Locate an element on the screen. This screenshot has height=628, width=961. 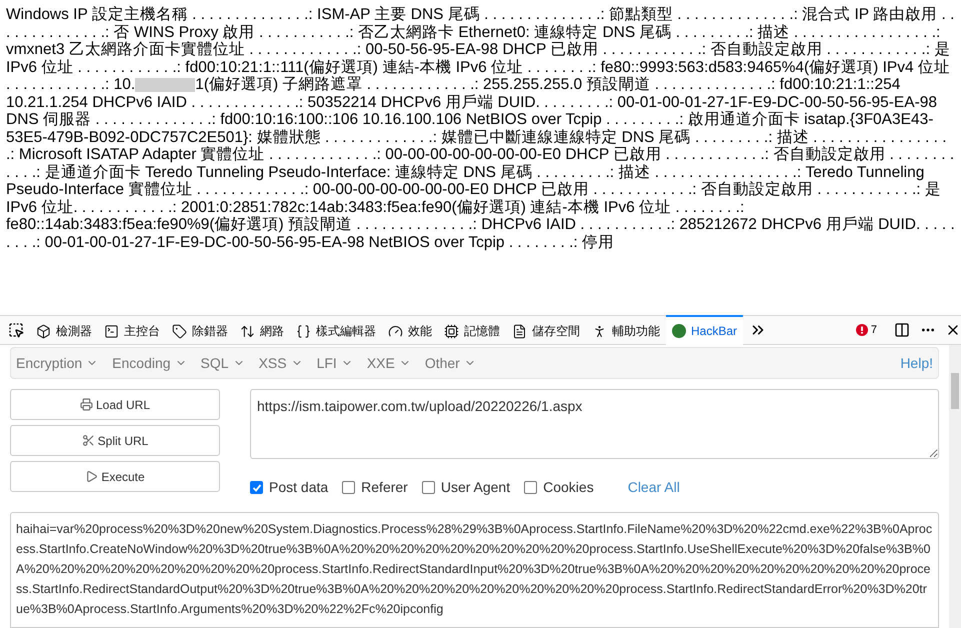
devtools-tab: 主控台 is located at coordinates (132, 330).